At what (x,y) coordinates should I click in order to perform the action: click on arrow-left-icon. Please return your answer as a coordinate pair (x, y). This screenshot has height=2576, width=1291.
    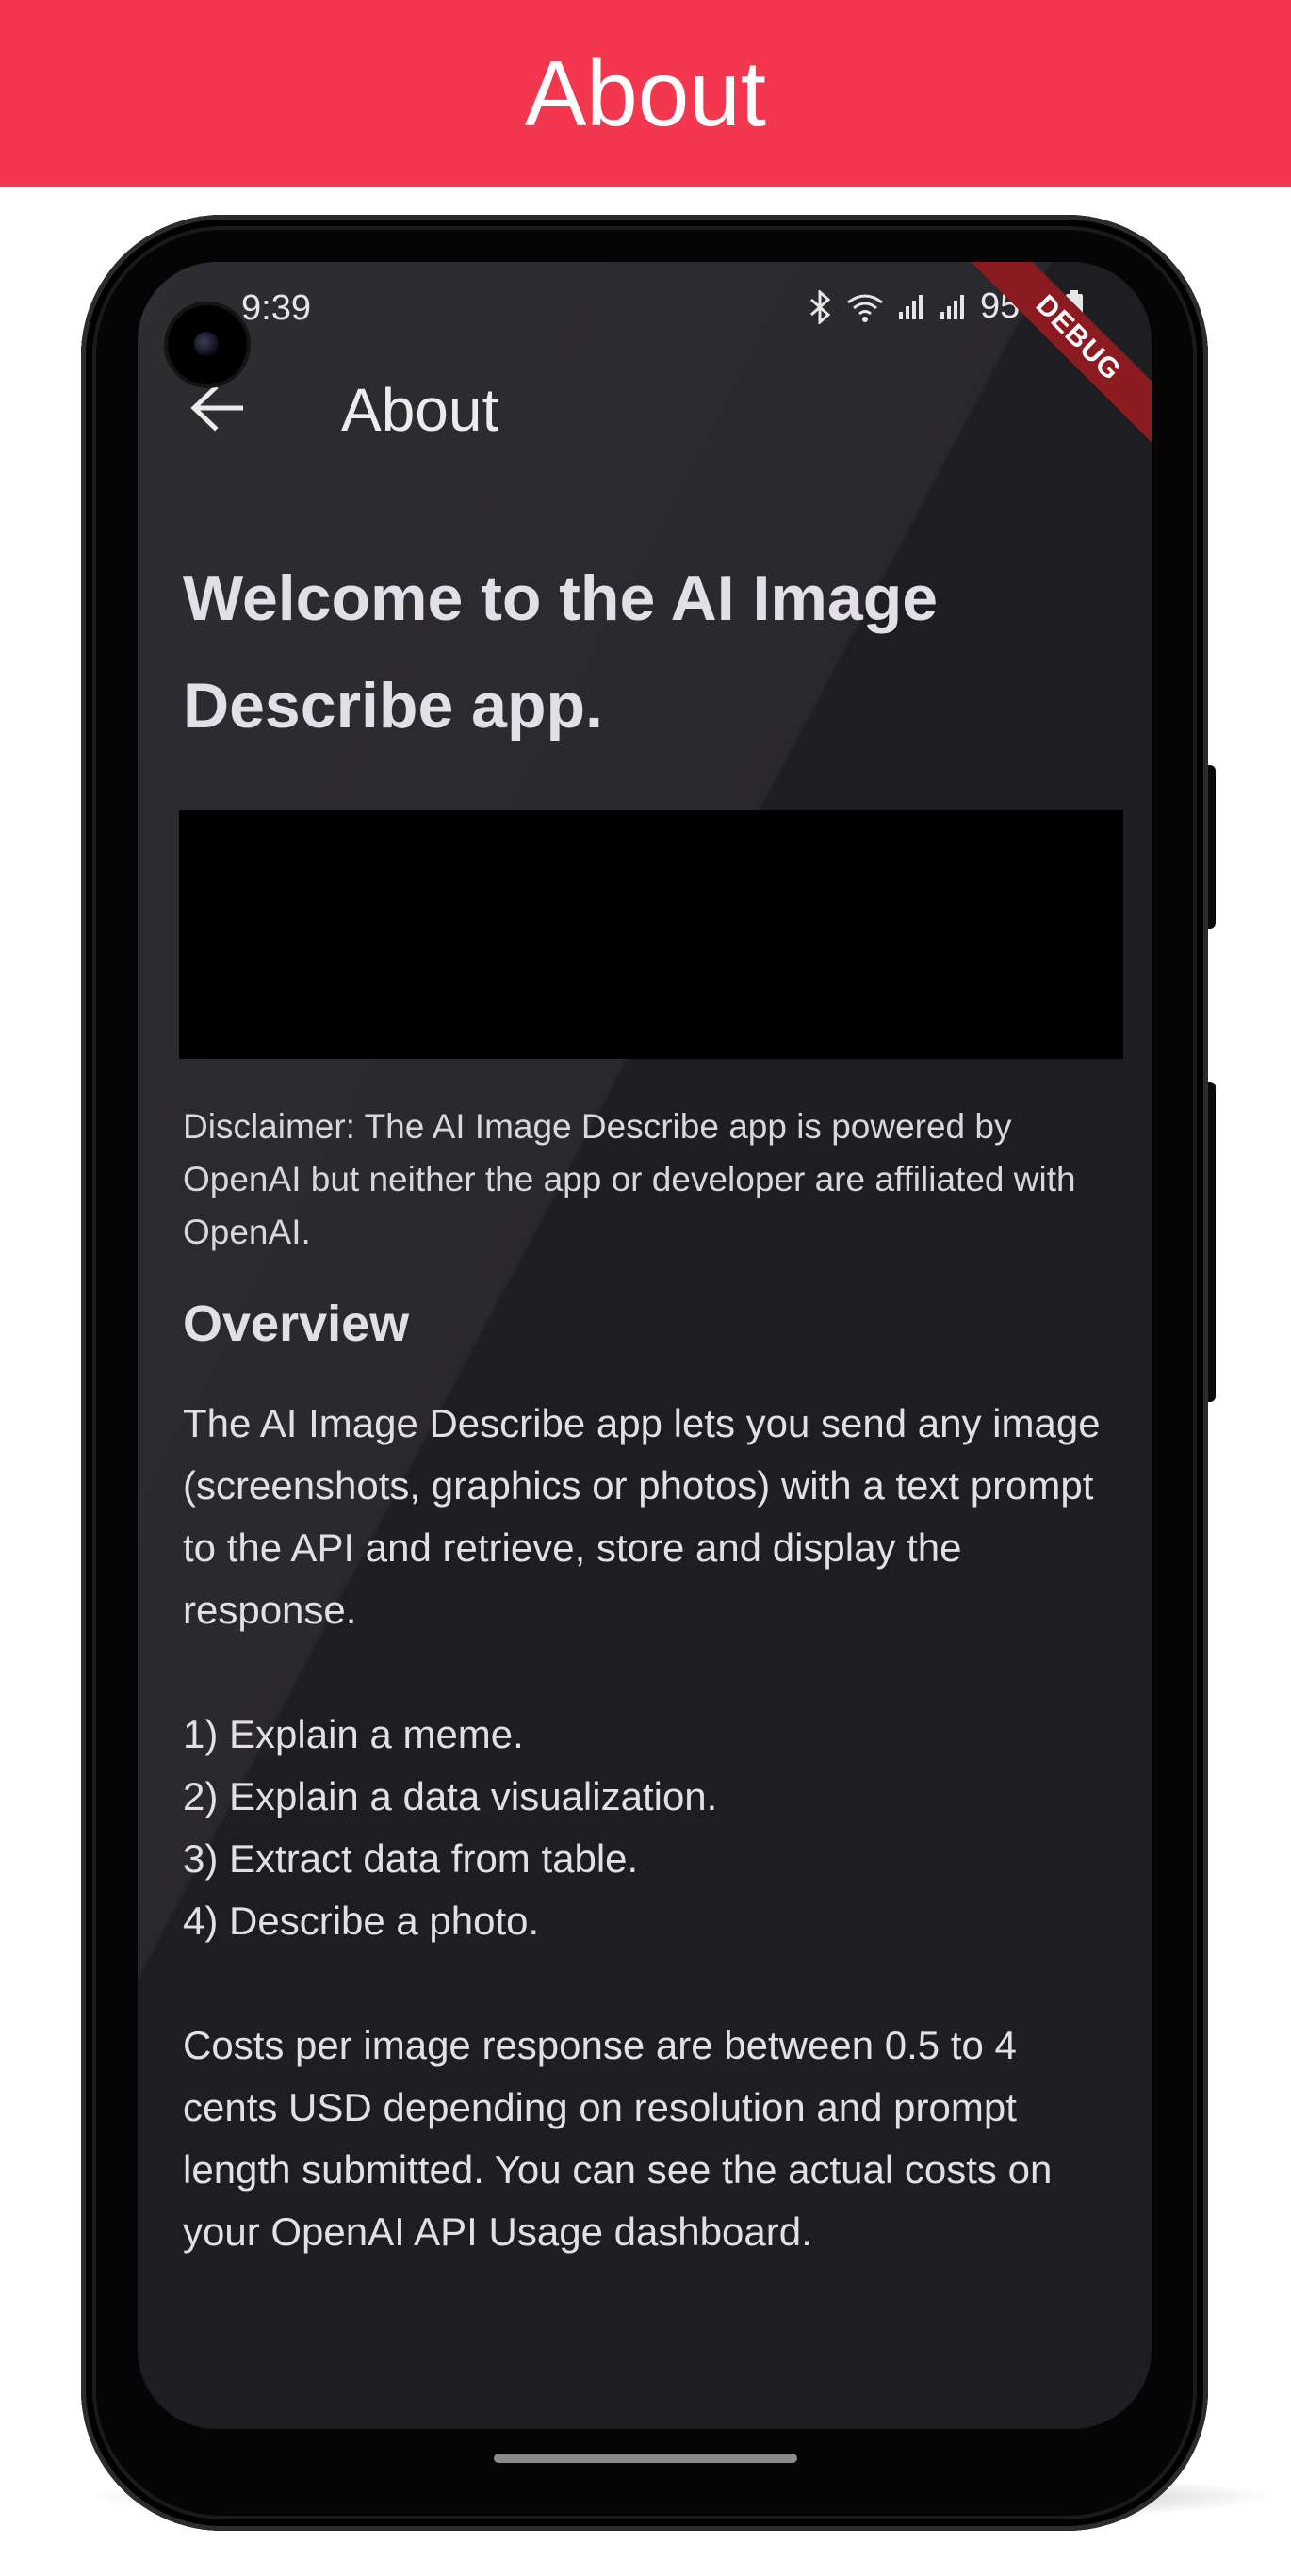
    Looking at the image, I should click on (217, 408).